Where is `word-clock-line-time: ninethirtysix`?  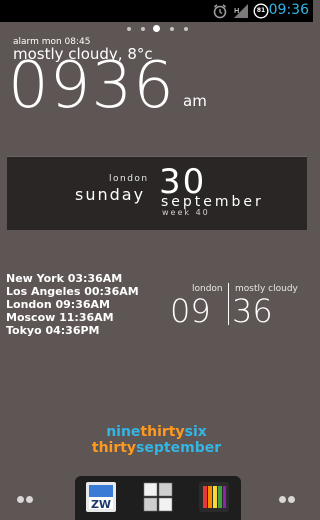 word-clock-line-time: ninethirtysix is located at coordinates (156, 432).